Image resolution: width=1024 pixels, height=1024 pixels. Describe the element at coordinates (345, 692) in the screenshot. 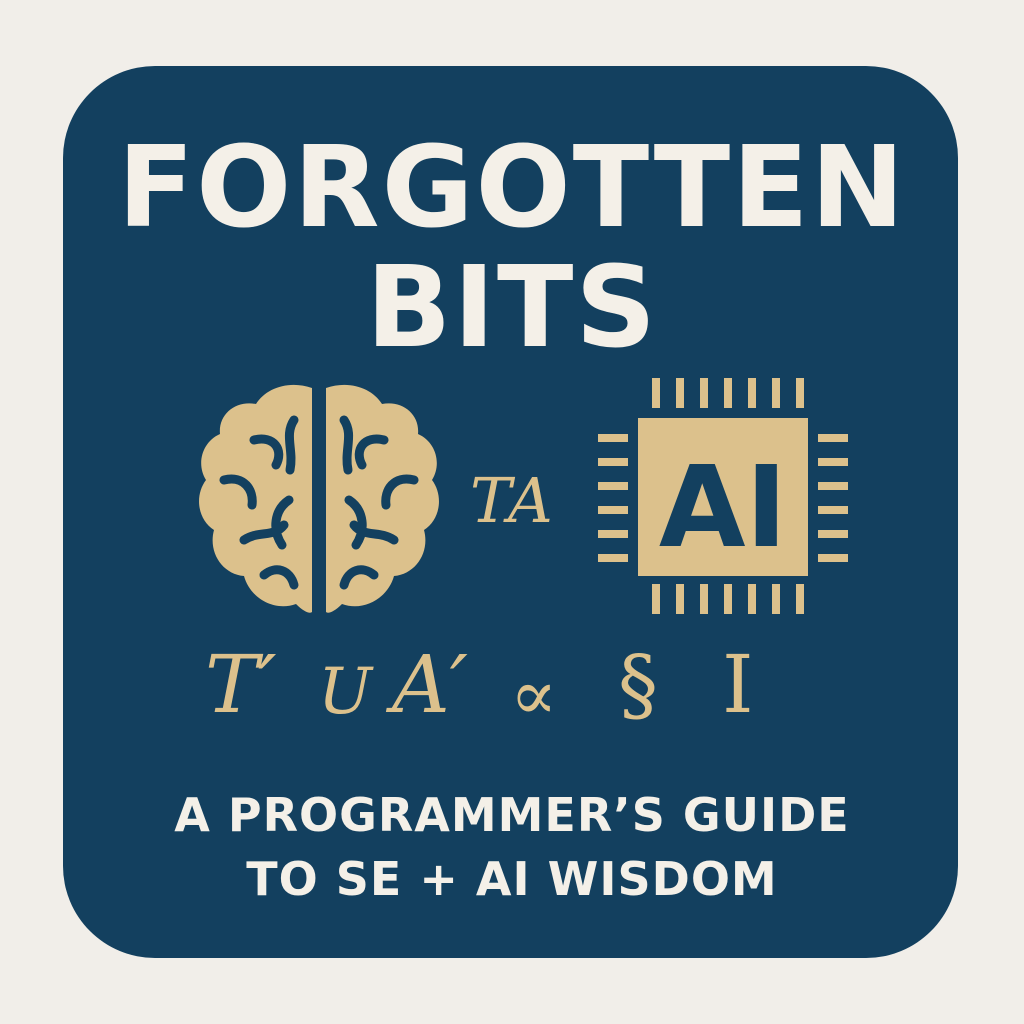

I see `symbol-u: U` at that location.